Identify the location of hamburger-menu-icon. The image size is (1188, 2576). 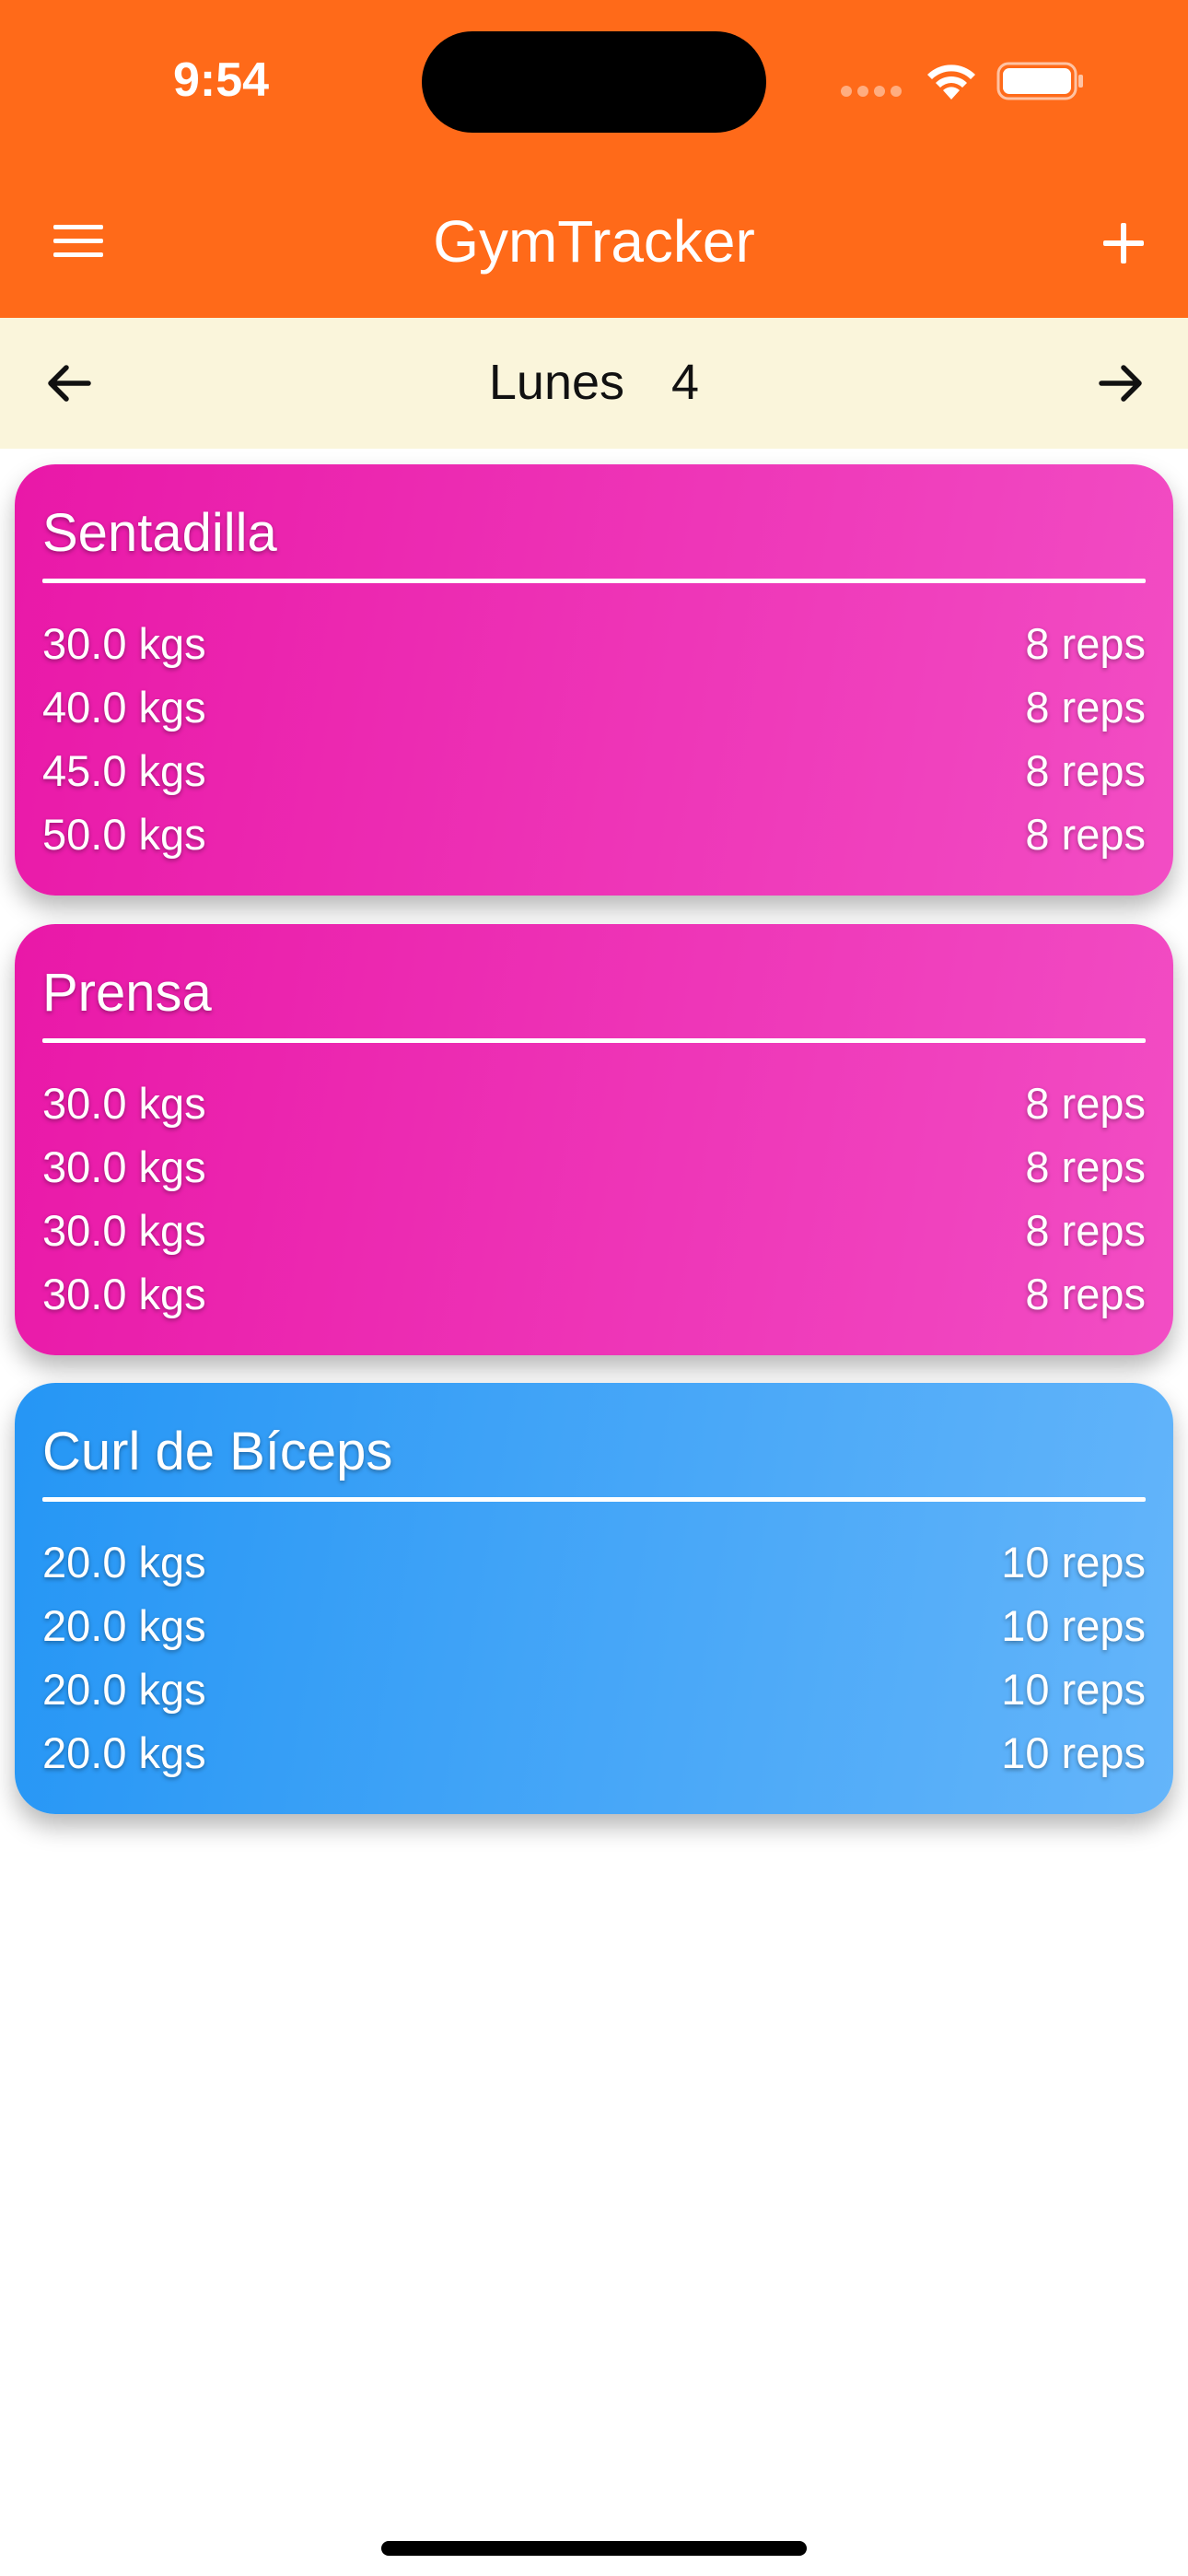
(78, 241).